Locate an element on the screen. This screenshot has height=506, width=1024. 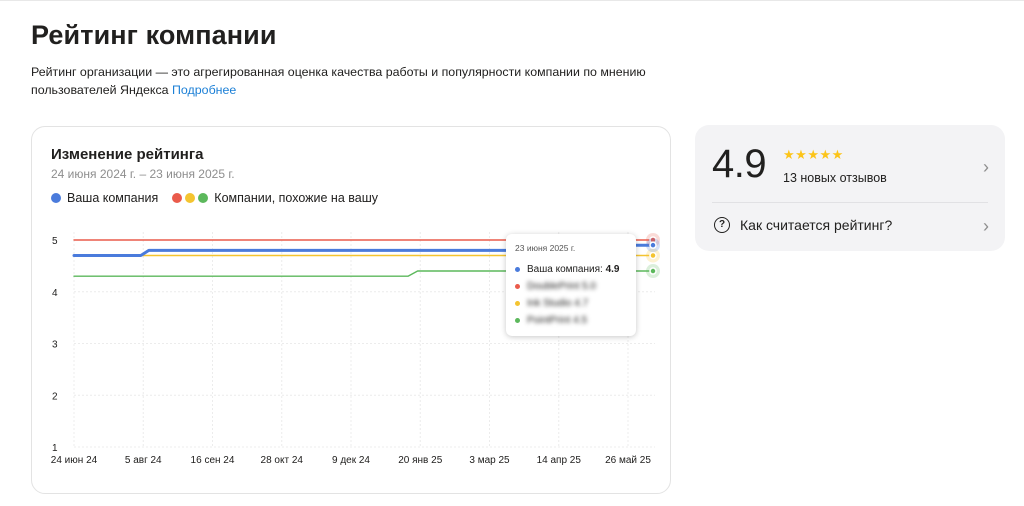
top-divider is located at coordinates (512, 0).